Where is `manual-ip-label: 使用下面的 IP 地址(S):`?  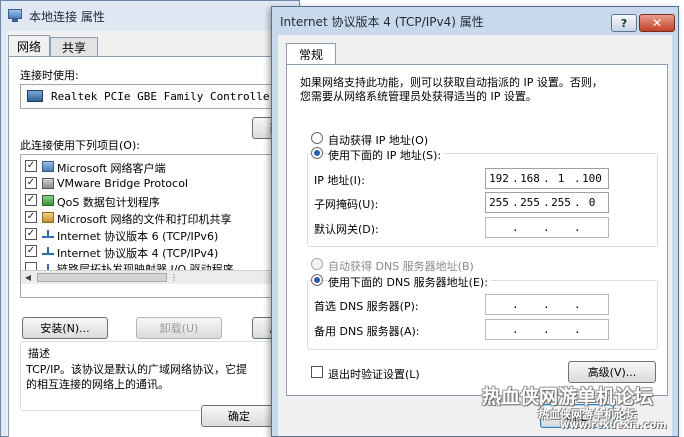
manual-ip-label: 使用下面的 IP 地址(S): is located at coordinates (386, 155).